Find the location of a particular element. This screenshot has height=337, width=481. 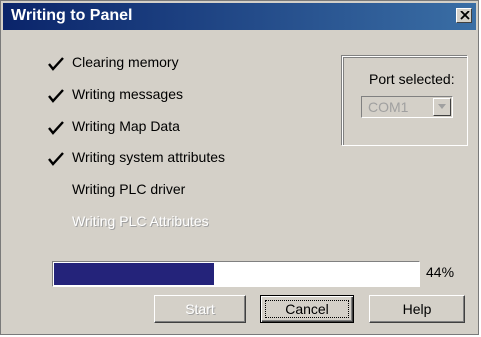

progress-bar is located at coordinates (236, 274).